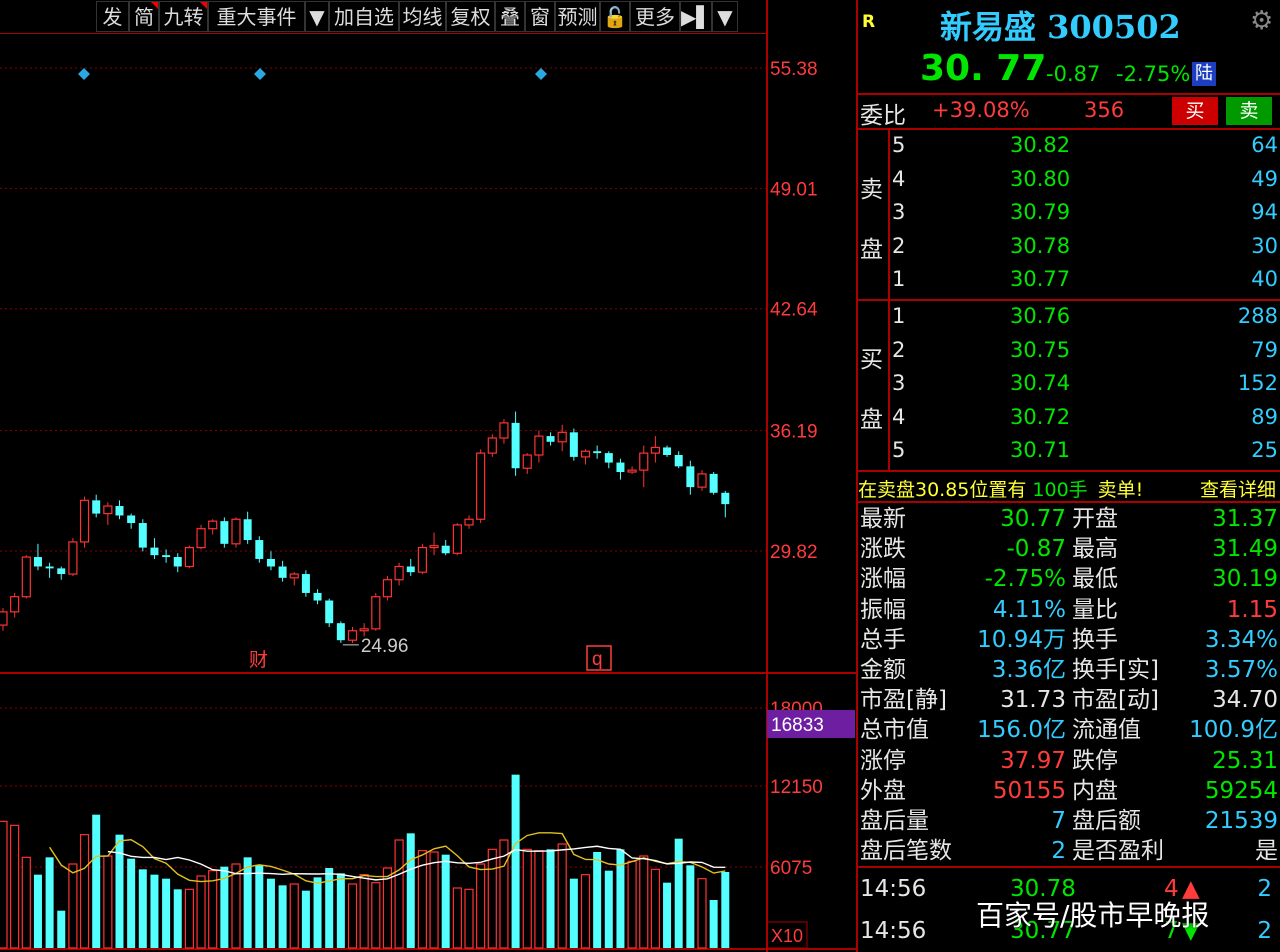 Image resolution: width=1280 pixels, height=952 pixels. What do you see at coordinates (422, 16) in the screenshot?
I see `toolbar-button-6: 均线` at bounding box center [422, 16].